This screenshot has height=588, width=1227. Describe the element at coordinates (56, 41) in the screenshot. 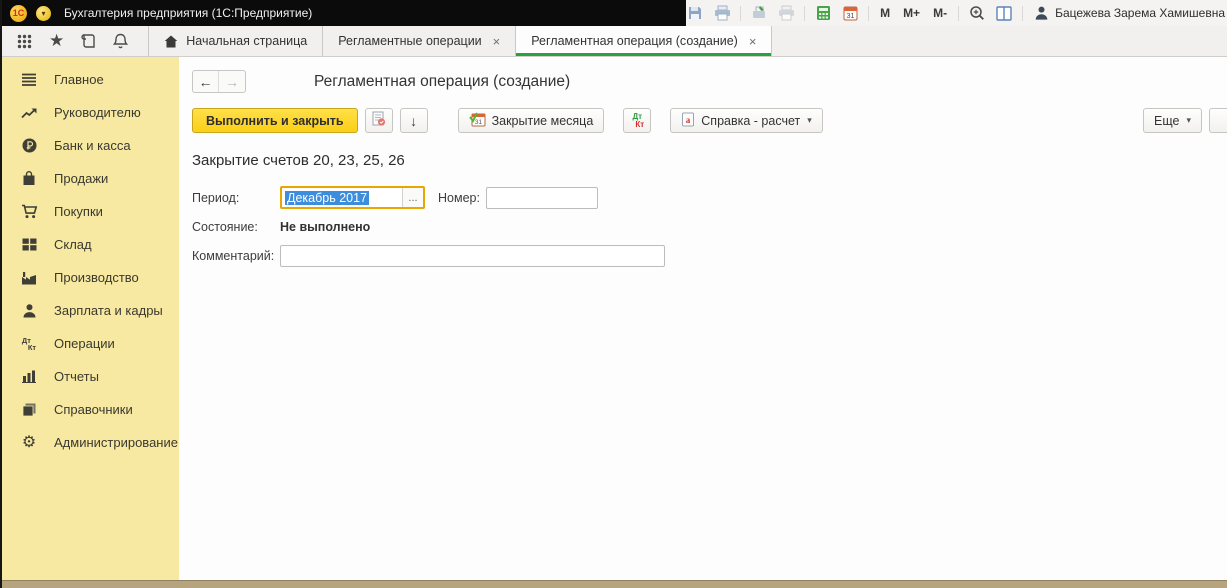

I see `favorites-icon: ★` at that location.